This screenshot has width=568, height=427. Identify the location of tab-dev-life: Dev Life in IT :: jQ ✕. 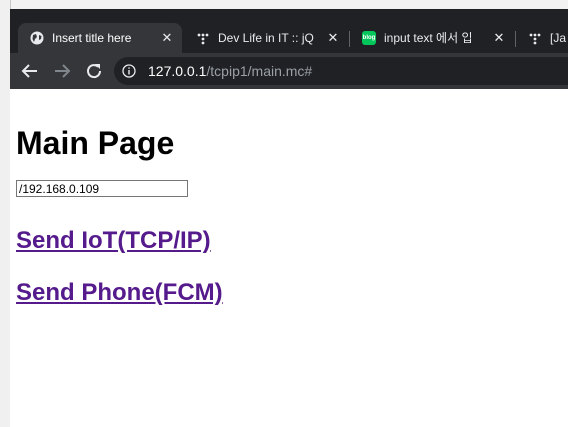
(266, 38).